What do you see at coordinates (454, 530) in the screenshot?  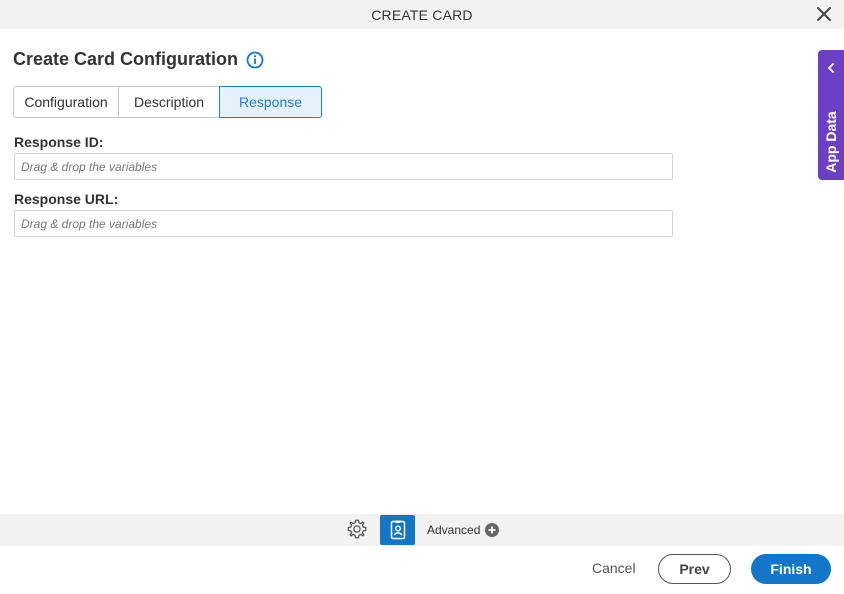 I see `advanced-label: Advanced` at bounding box center [454, 530].